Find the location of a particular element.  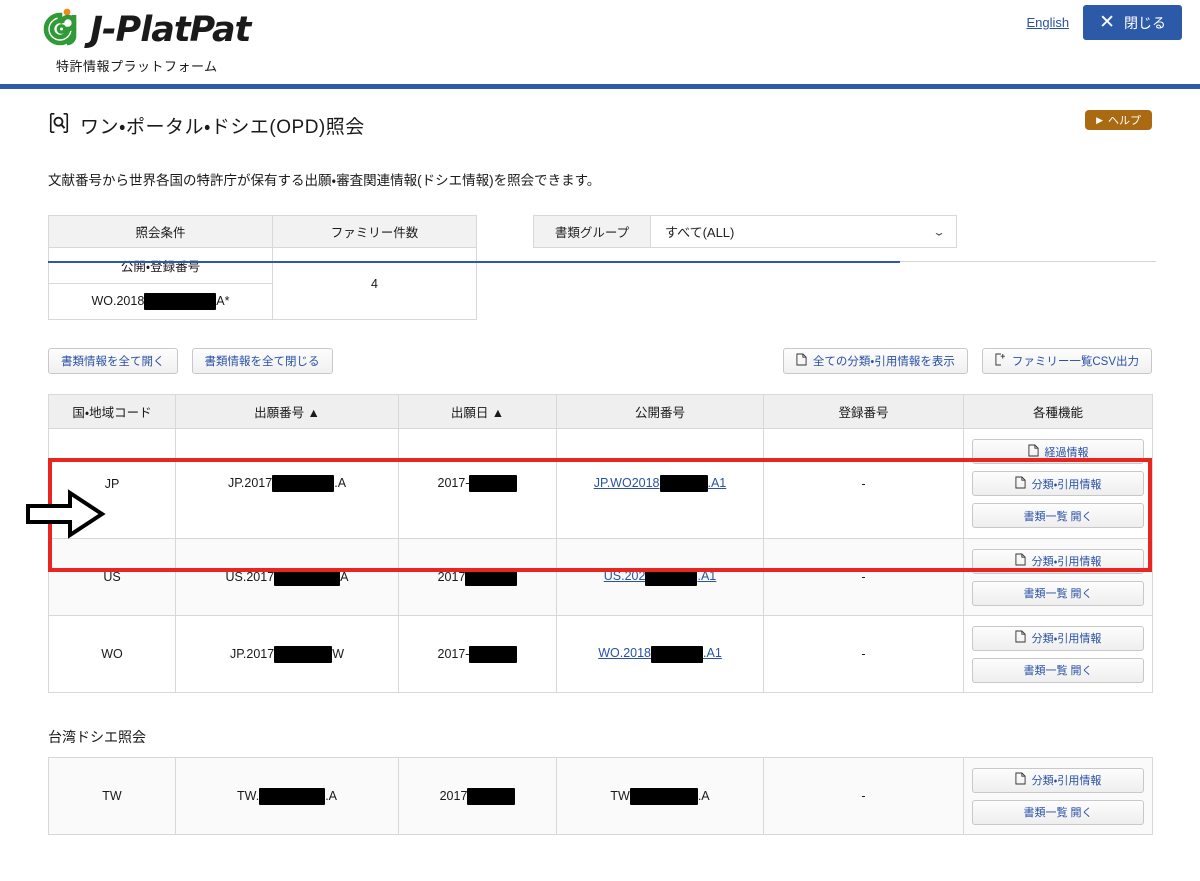

logo-subtitle: 特許情報プラットフォーム is located at coordinates (137, 66).